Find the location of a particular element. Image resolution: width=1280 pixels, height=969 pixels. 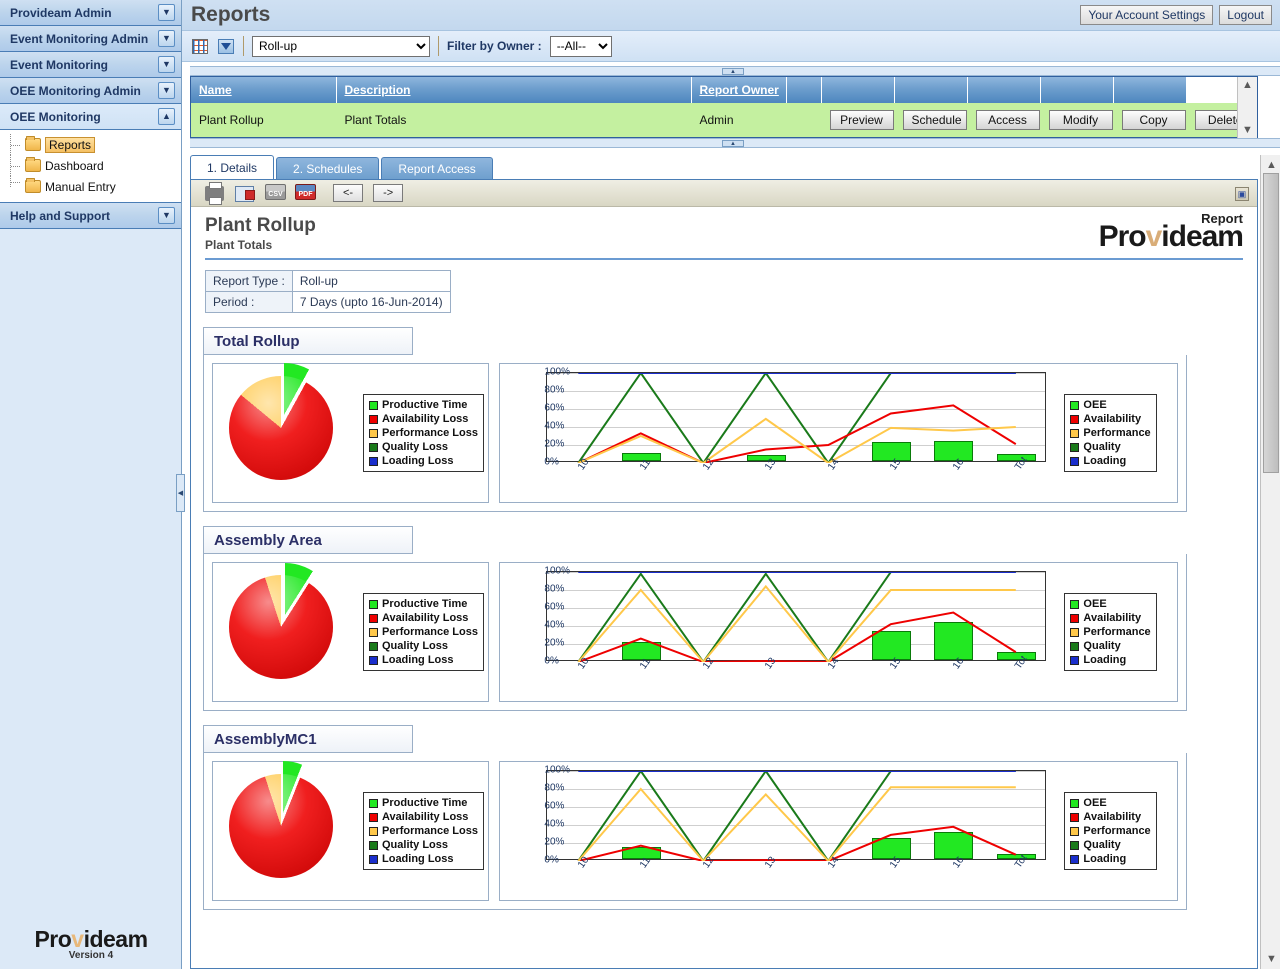

grid-icon is located at coordinates (200, 46).